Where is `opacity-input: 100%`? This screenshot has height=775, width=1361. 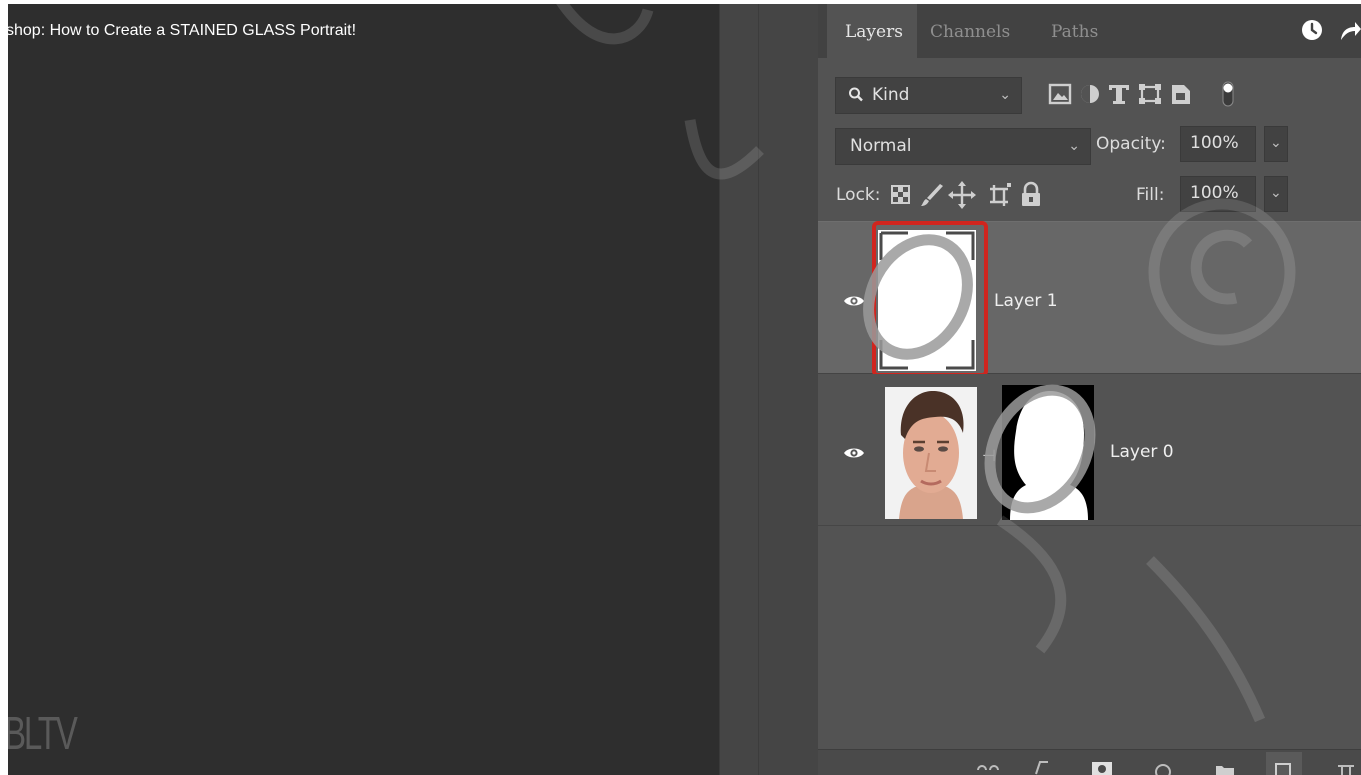 opacity-input: 100% is located at coordinates (1218, 144).